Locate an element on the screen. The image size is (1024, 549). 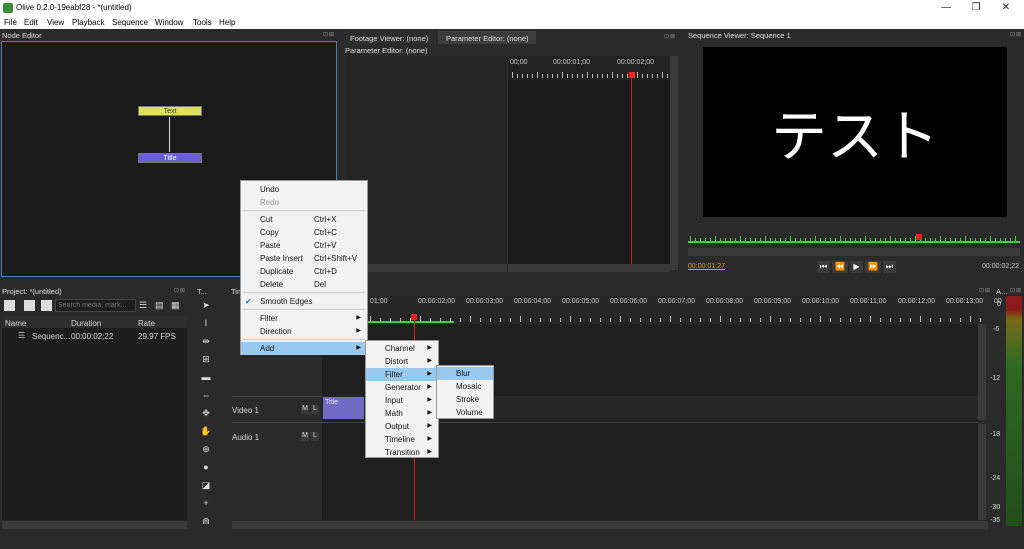
menu-item-filter: Filter ▶ is located at coordinates (304, 318).